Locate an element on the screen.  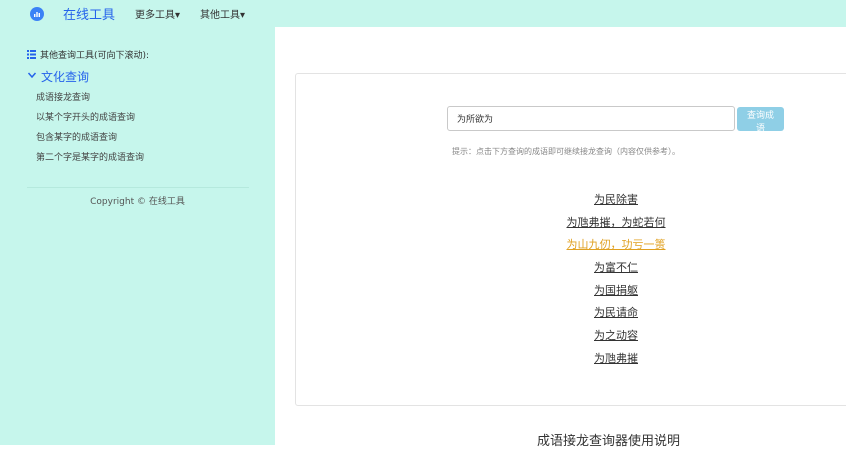
search-idiom-button: 查询成语 is located at coordinates (760, 120).